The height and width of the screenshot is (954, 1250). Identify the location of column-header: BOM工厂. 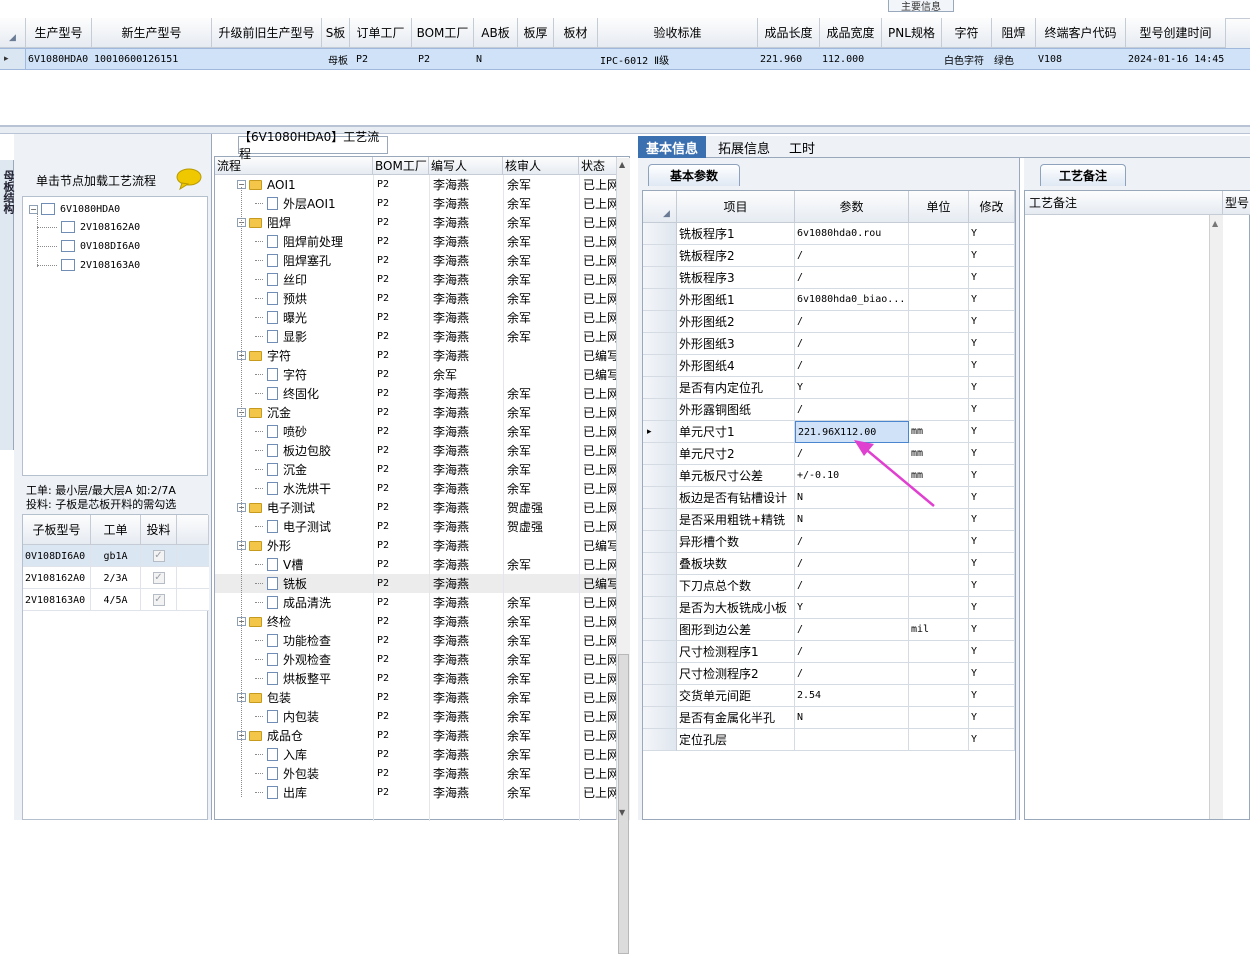
(443, 33).